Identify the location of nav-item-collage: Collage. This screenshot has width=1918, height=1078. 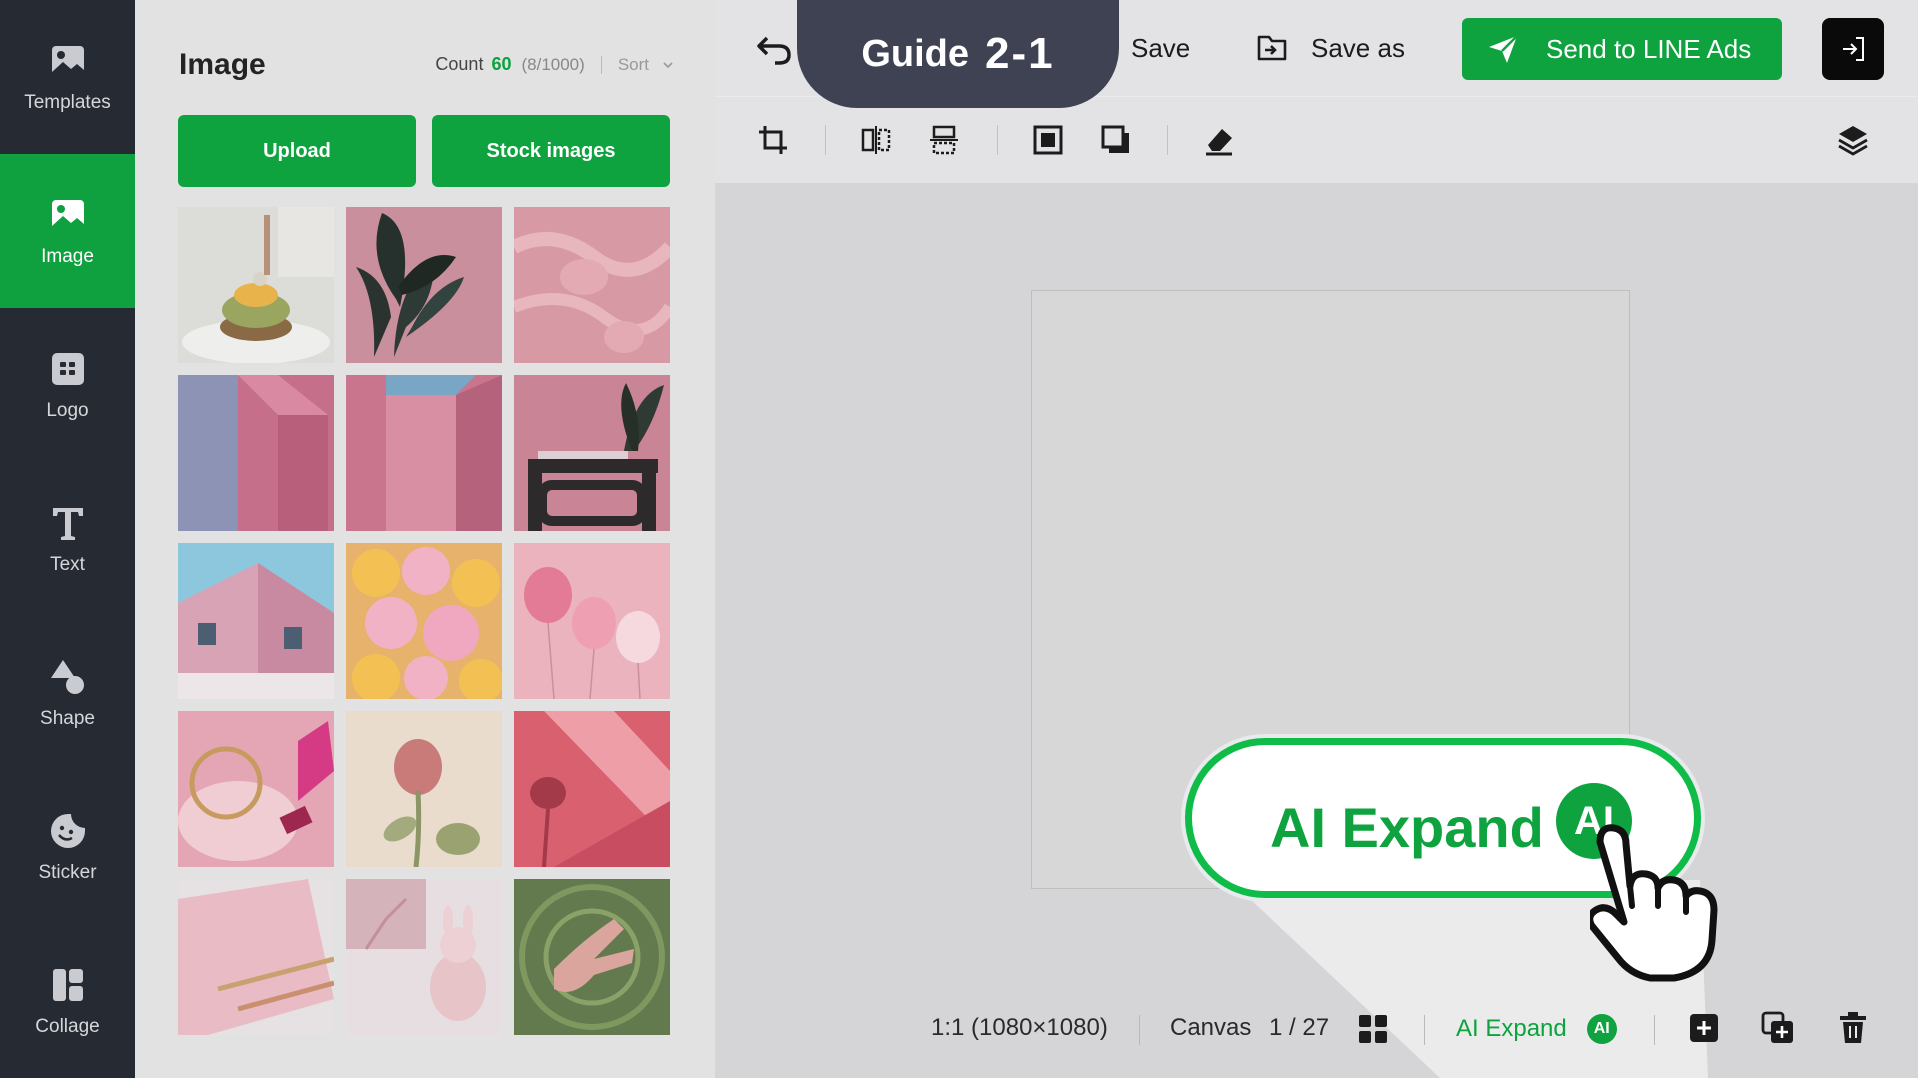
(67, 1001).